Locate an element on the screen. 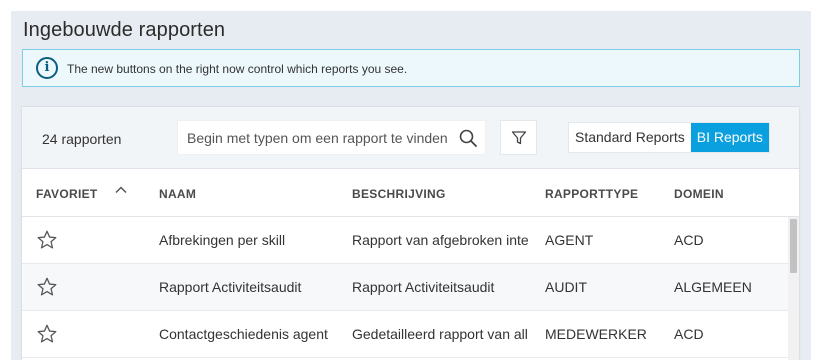  cell-naam: Afbrekingen per skill is located at coordinates (251, 240).